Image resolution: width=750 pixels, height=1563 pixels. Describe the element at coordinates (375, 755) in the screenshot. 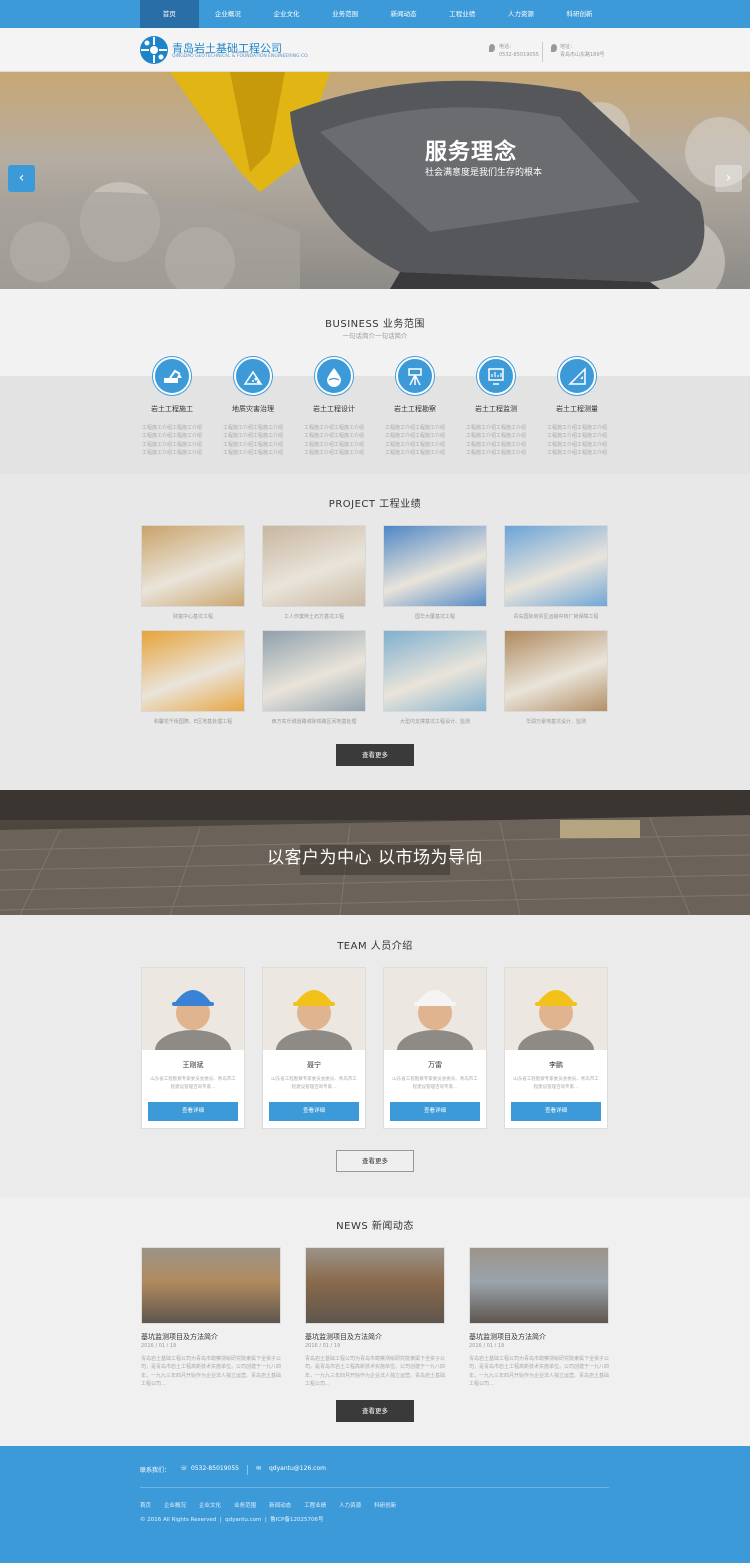

I see `project-more-button: 查看更多` at that location.